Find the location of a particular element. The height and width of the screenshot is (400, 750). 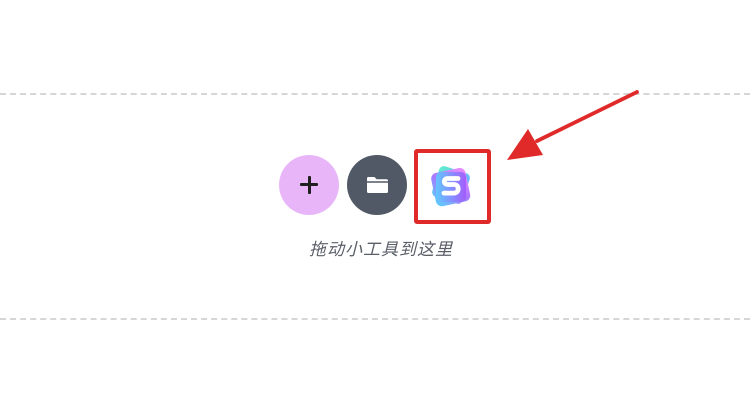

s-widget-button is located at coordinates (451, 186).